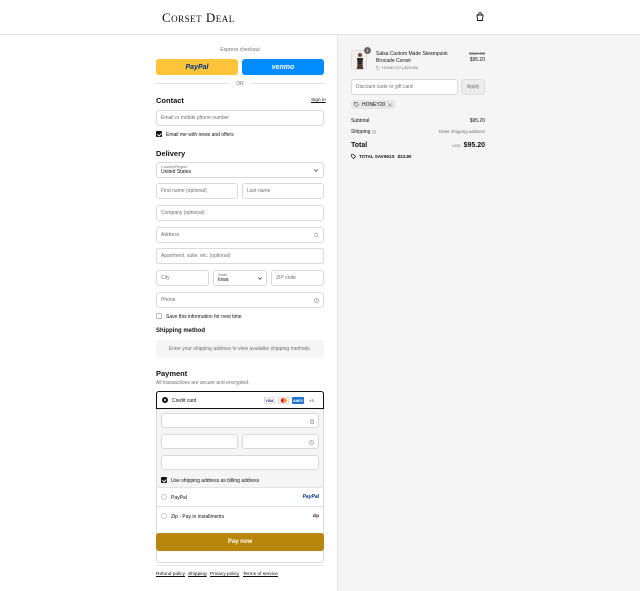  I want to click on expiration-field, so click(199, 441).